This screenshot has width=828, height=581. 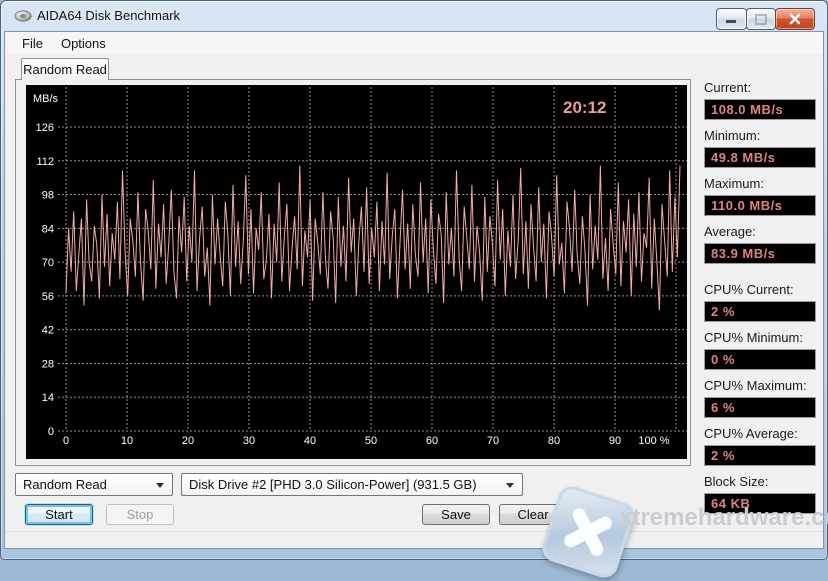 I want to click on stop-button: Stop, so click(x=140, y=514).